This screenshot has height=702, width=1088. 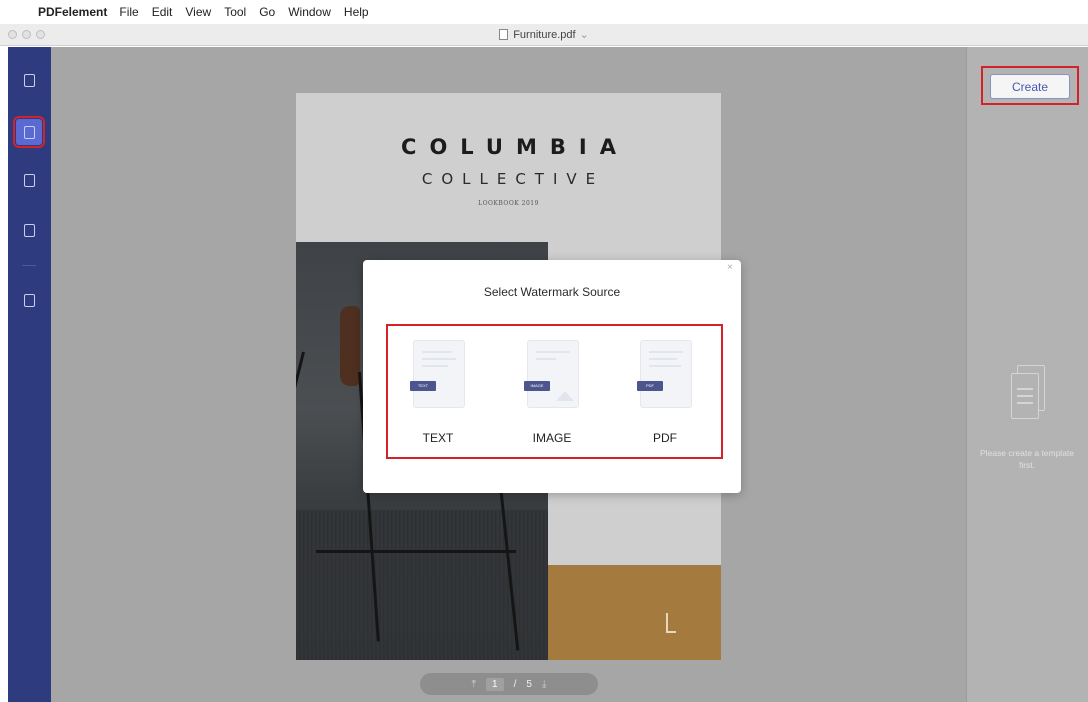 I want to click on menu-file: File, so click(x=128, y=12).